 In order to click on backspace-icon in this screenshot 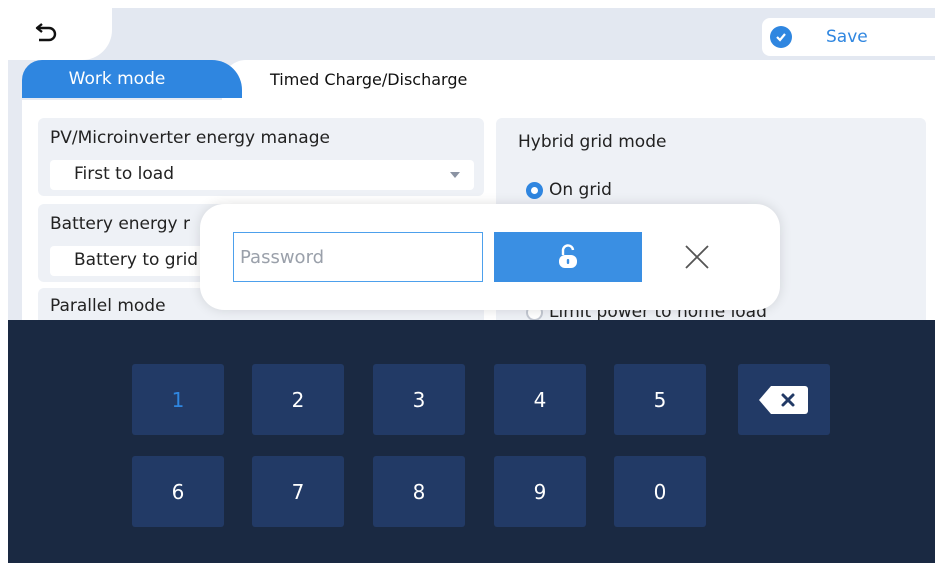, I will do `click(783, 399)`.